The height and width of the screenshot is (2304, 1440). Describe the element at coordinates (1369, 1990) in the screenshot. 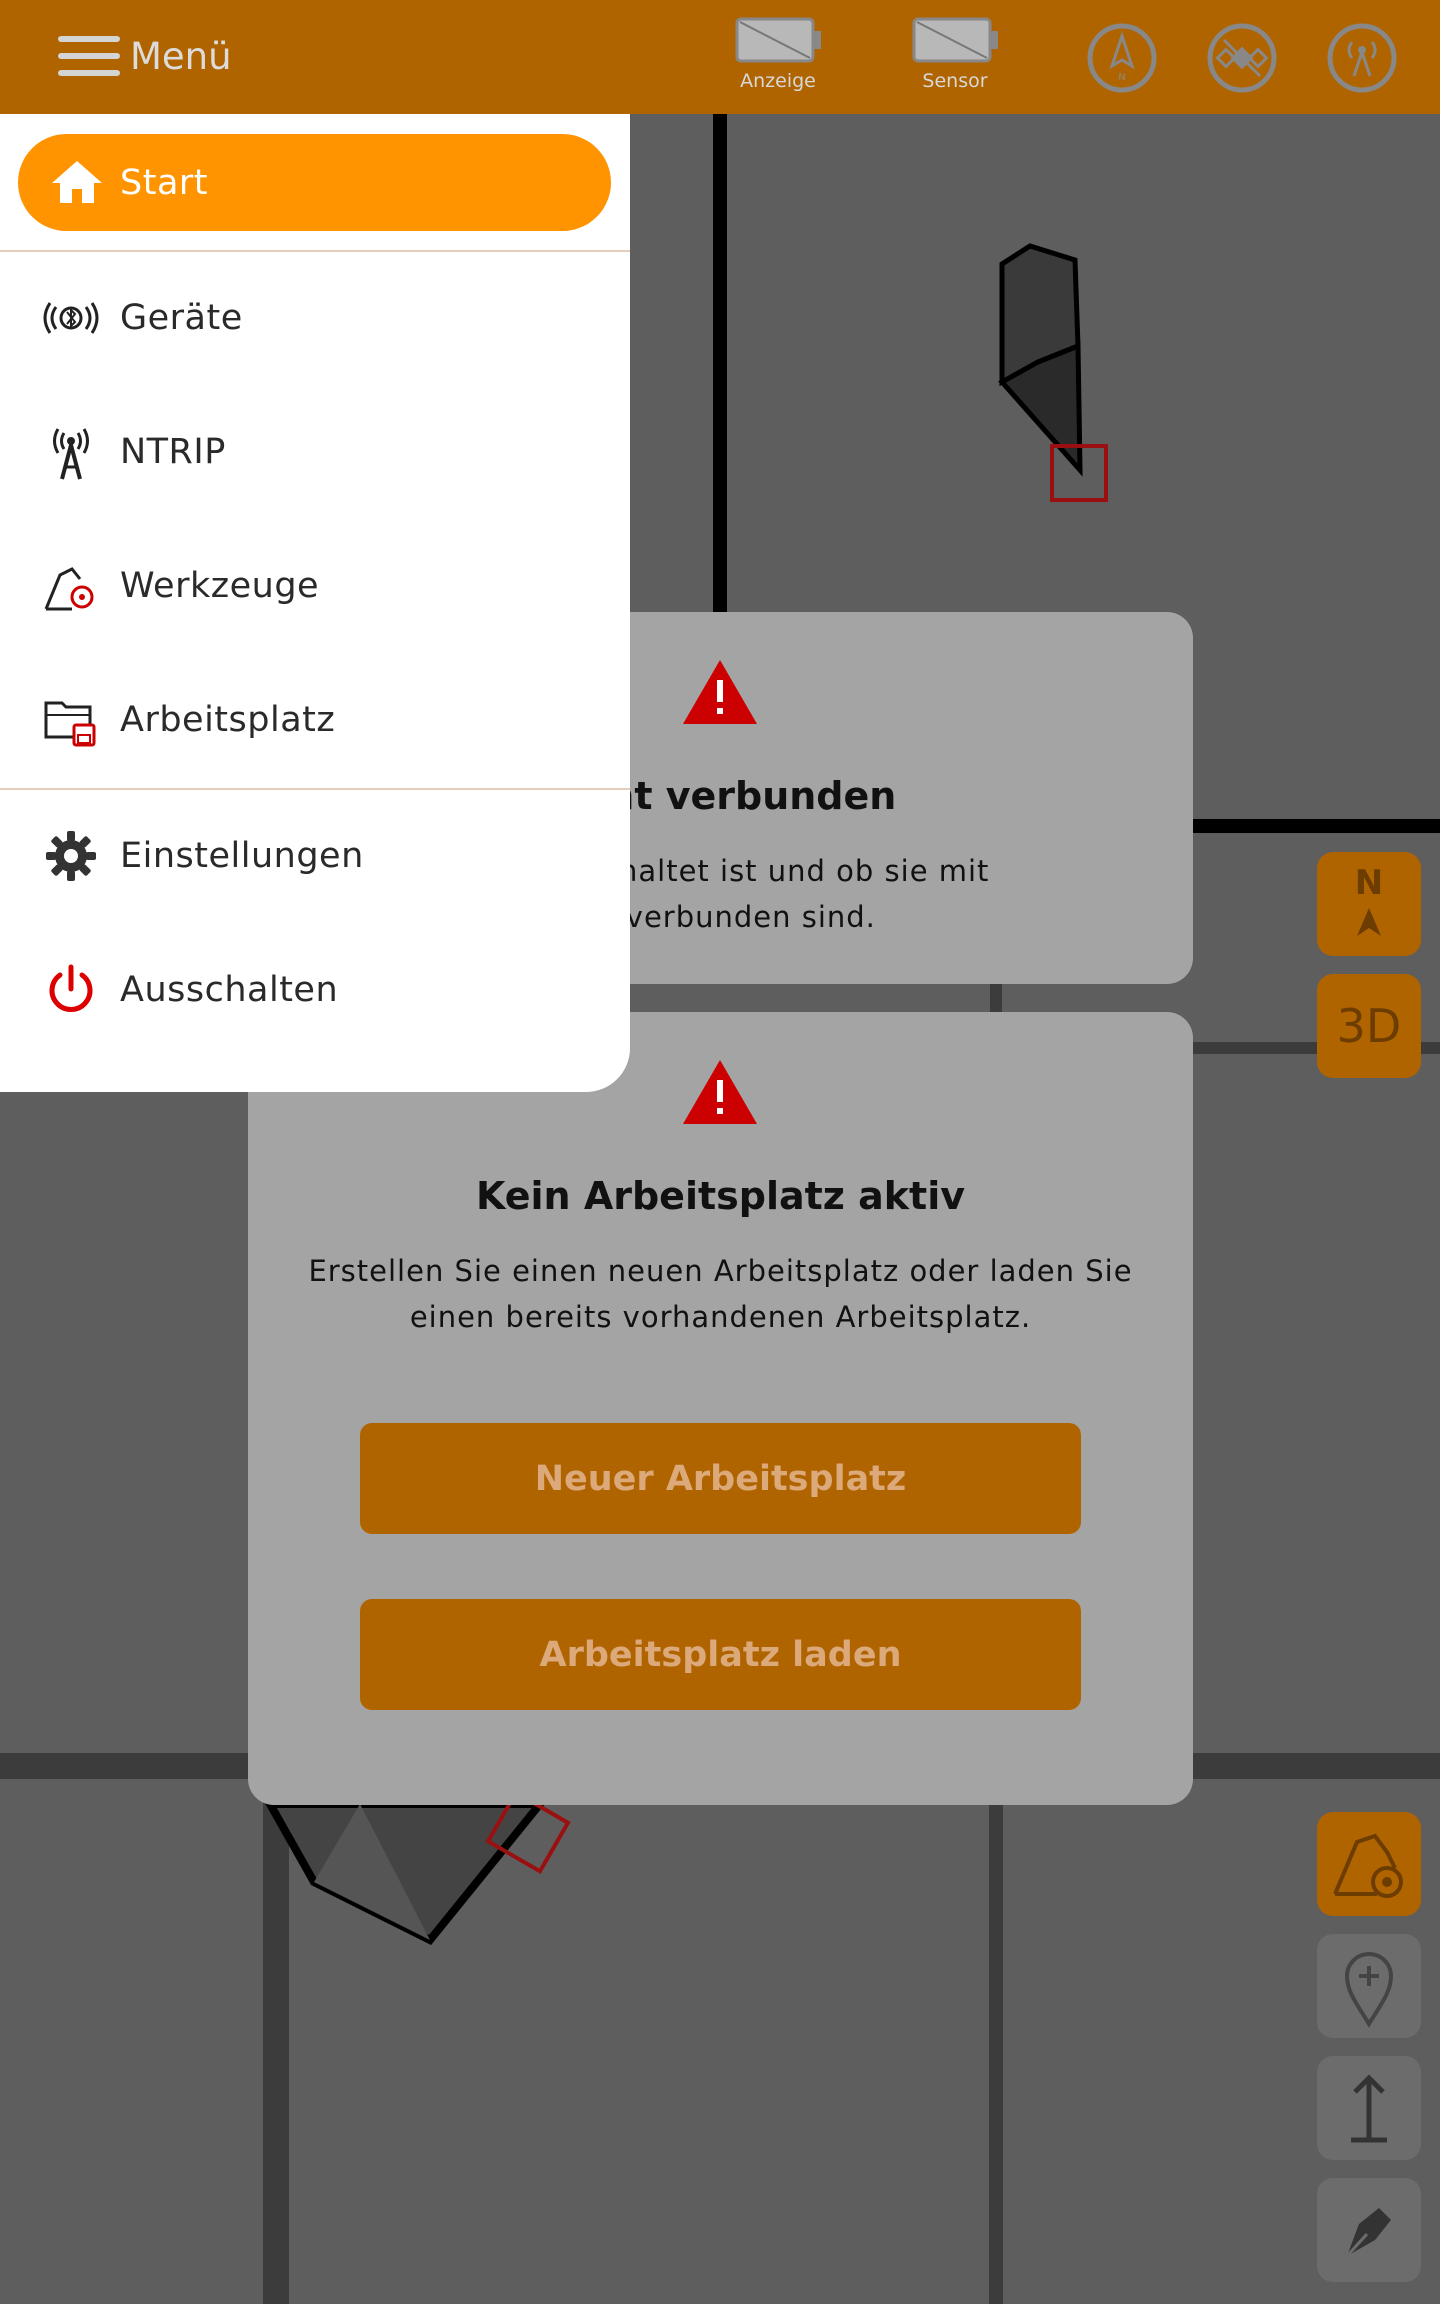

I see `map-pin-add-icon` at that location.